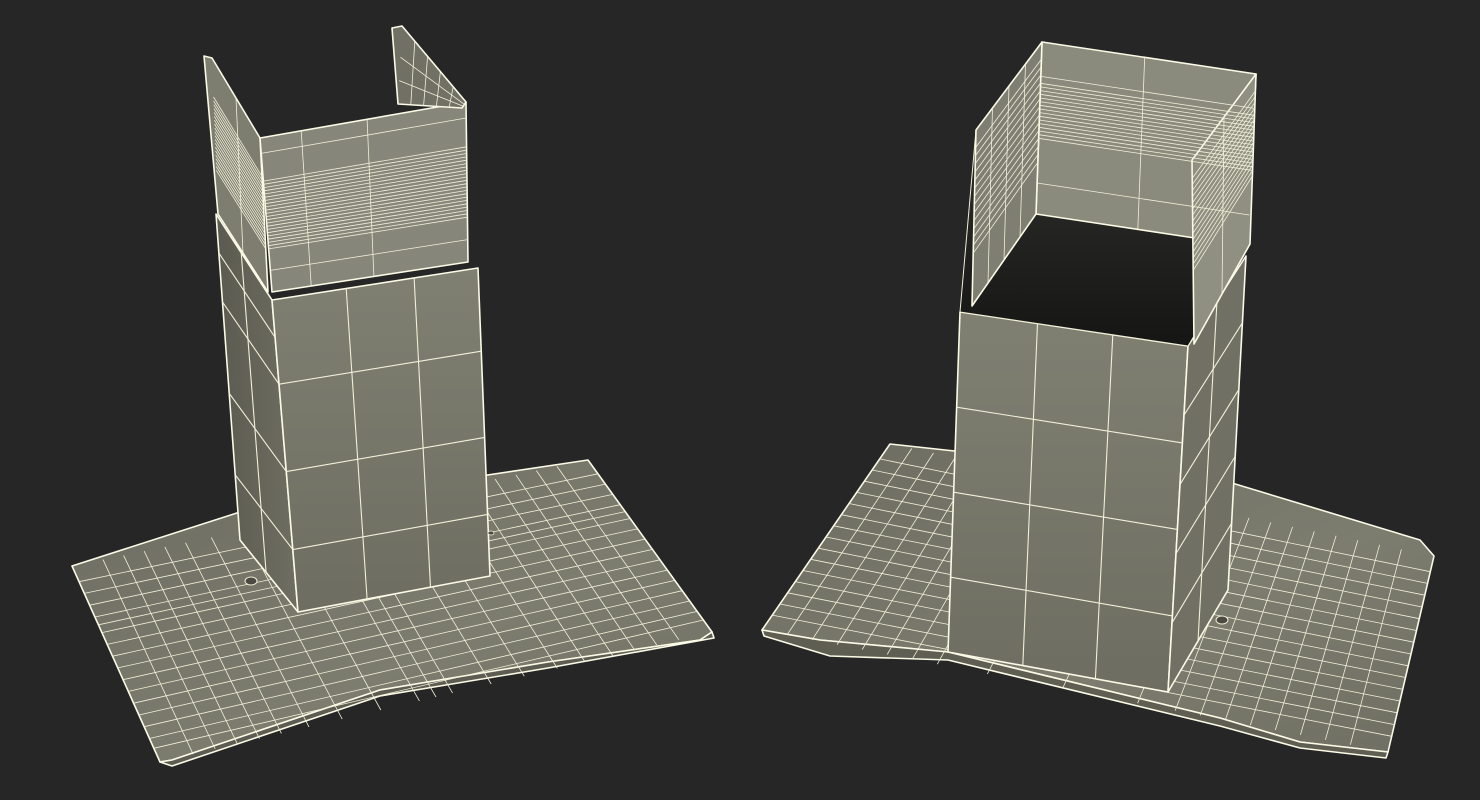  Describe the element at coordinates (251, 581) in the screenshot. I see `left-screw-hole` at that location.